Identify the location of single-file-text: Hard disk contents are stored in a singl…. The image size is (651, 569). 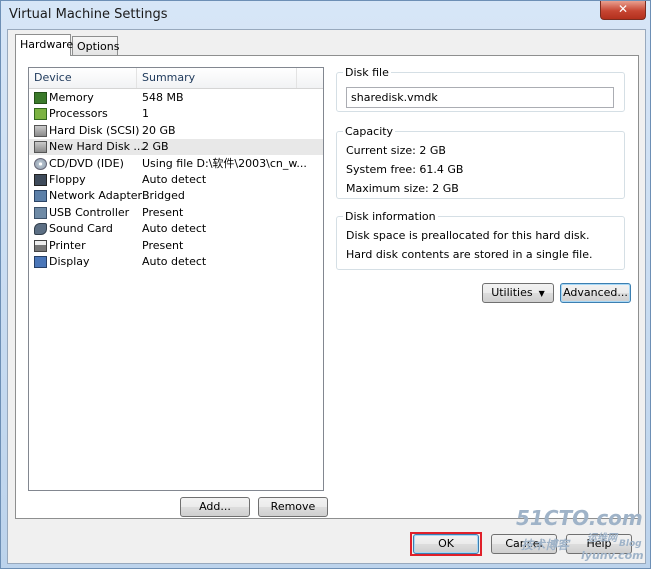
(469, 254).